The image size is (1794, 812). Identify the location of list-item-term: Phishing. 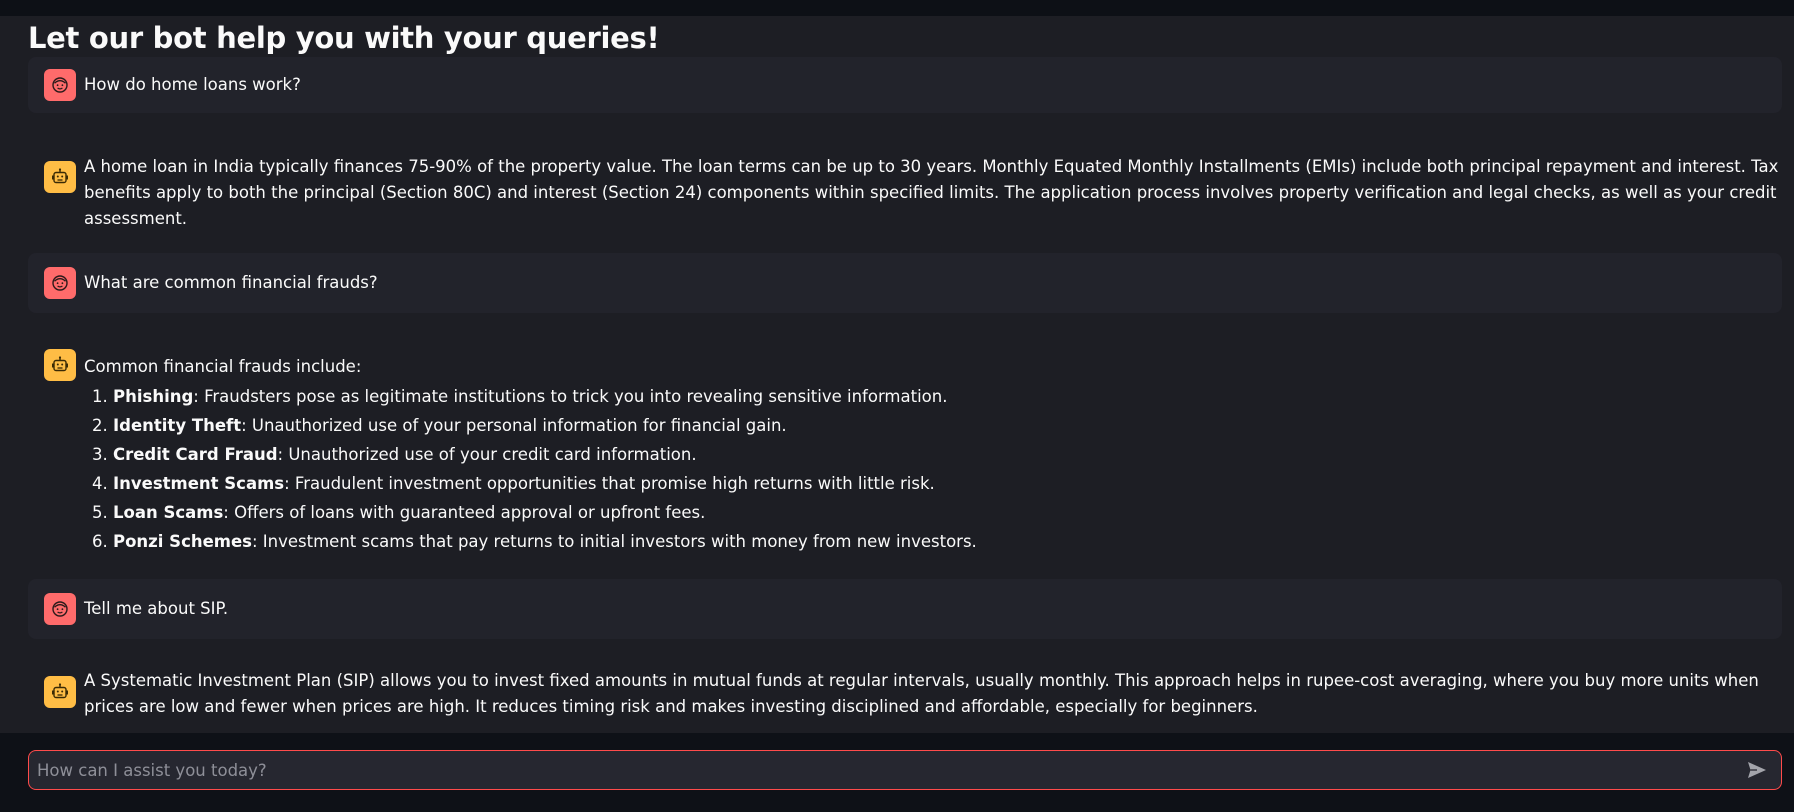
(153, 396).